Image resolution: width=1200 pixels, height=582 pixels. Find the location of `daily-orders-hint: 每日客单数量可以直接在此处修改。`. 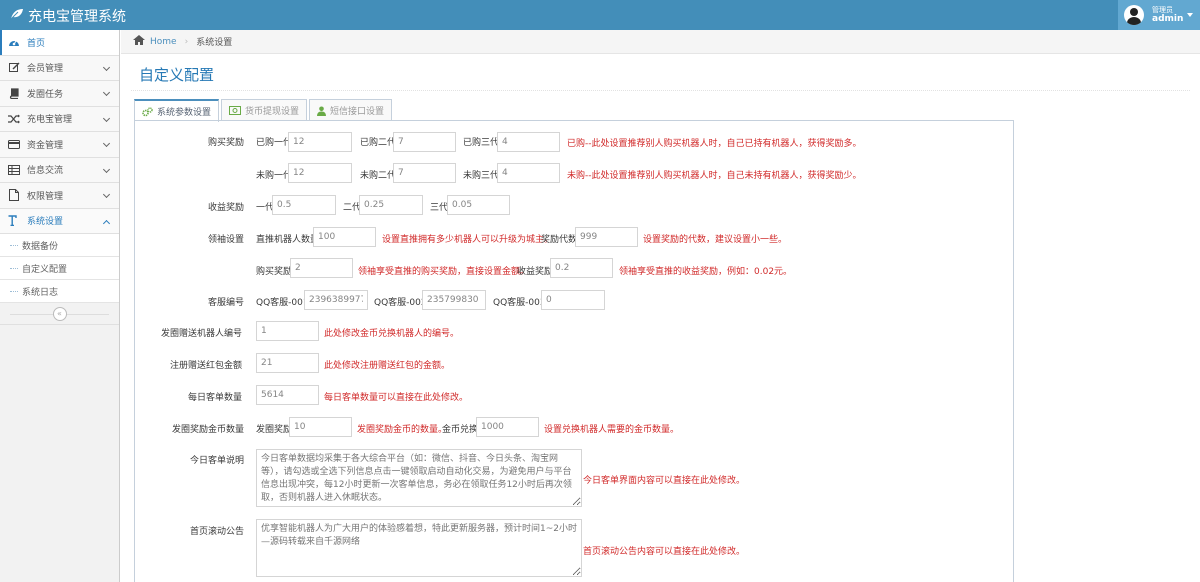

daily-orders-hint: 每日客单数量可以直接在此处修改。 is located at coordinates (396, 398).